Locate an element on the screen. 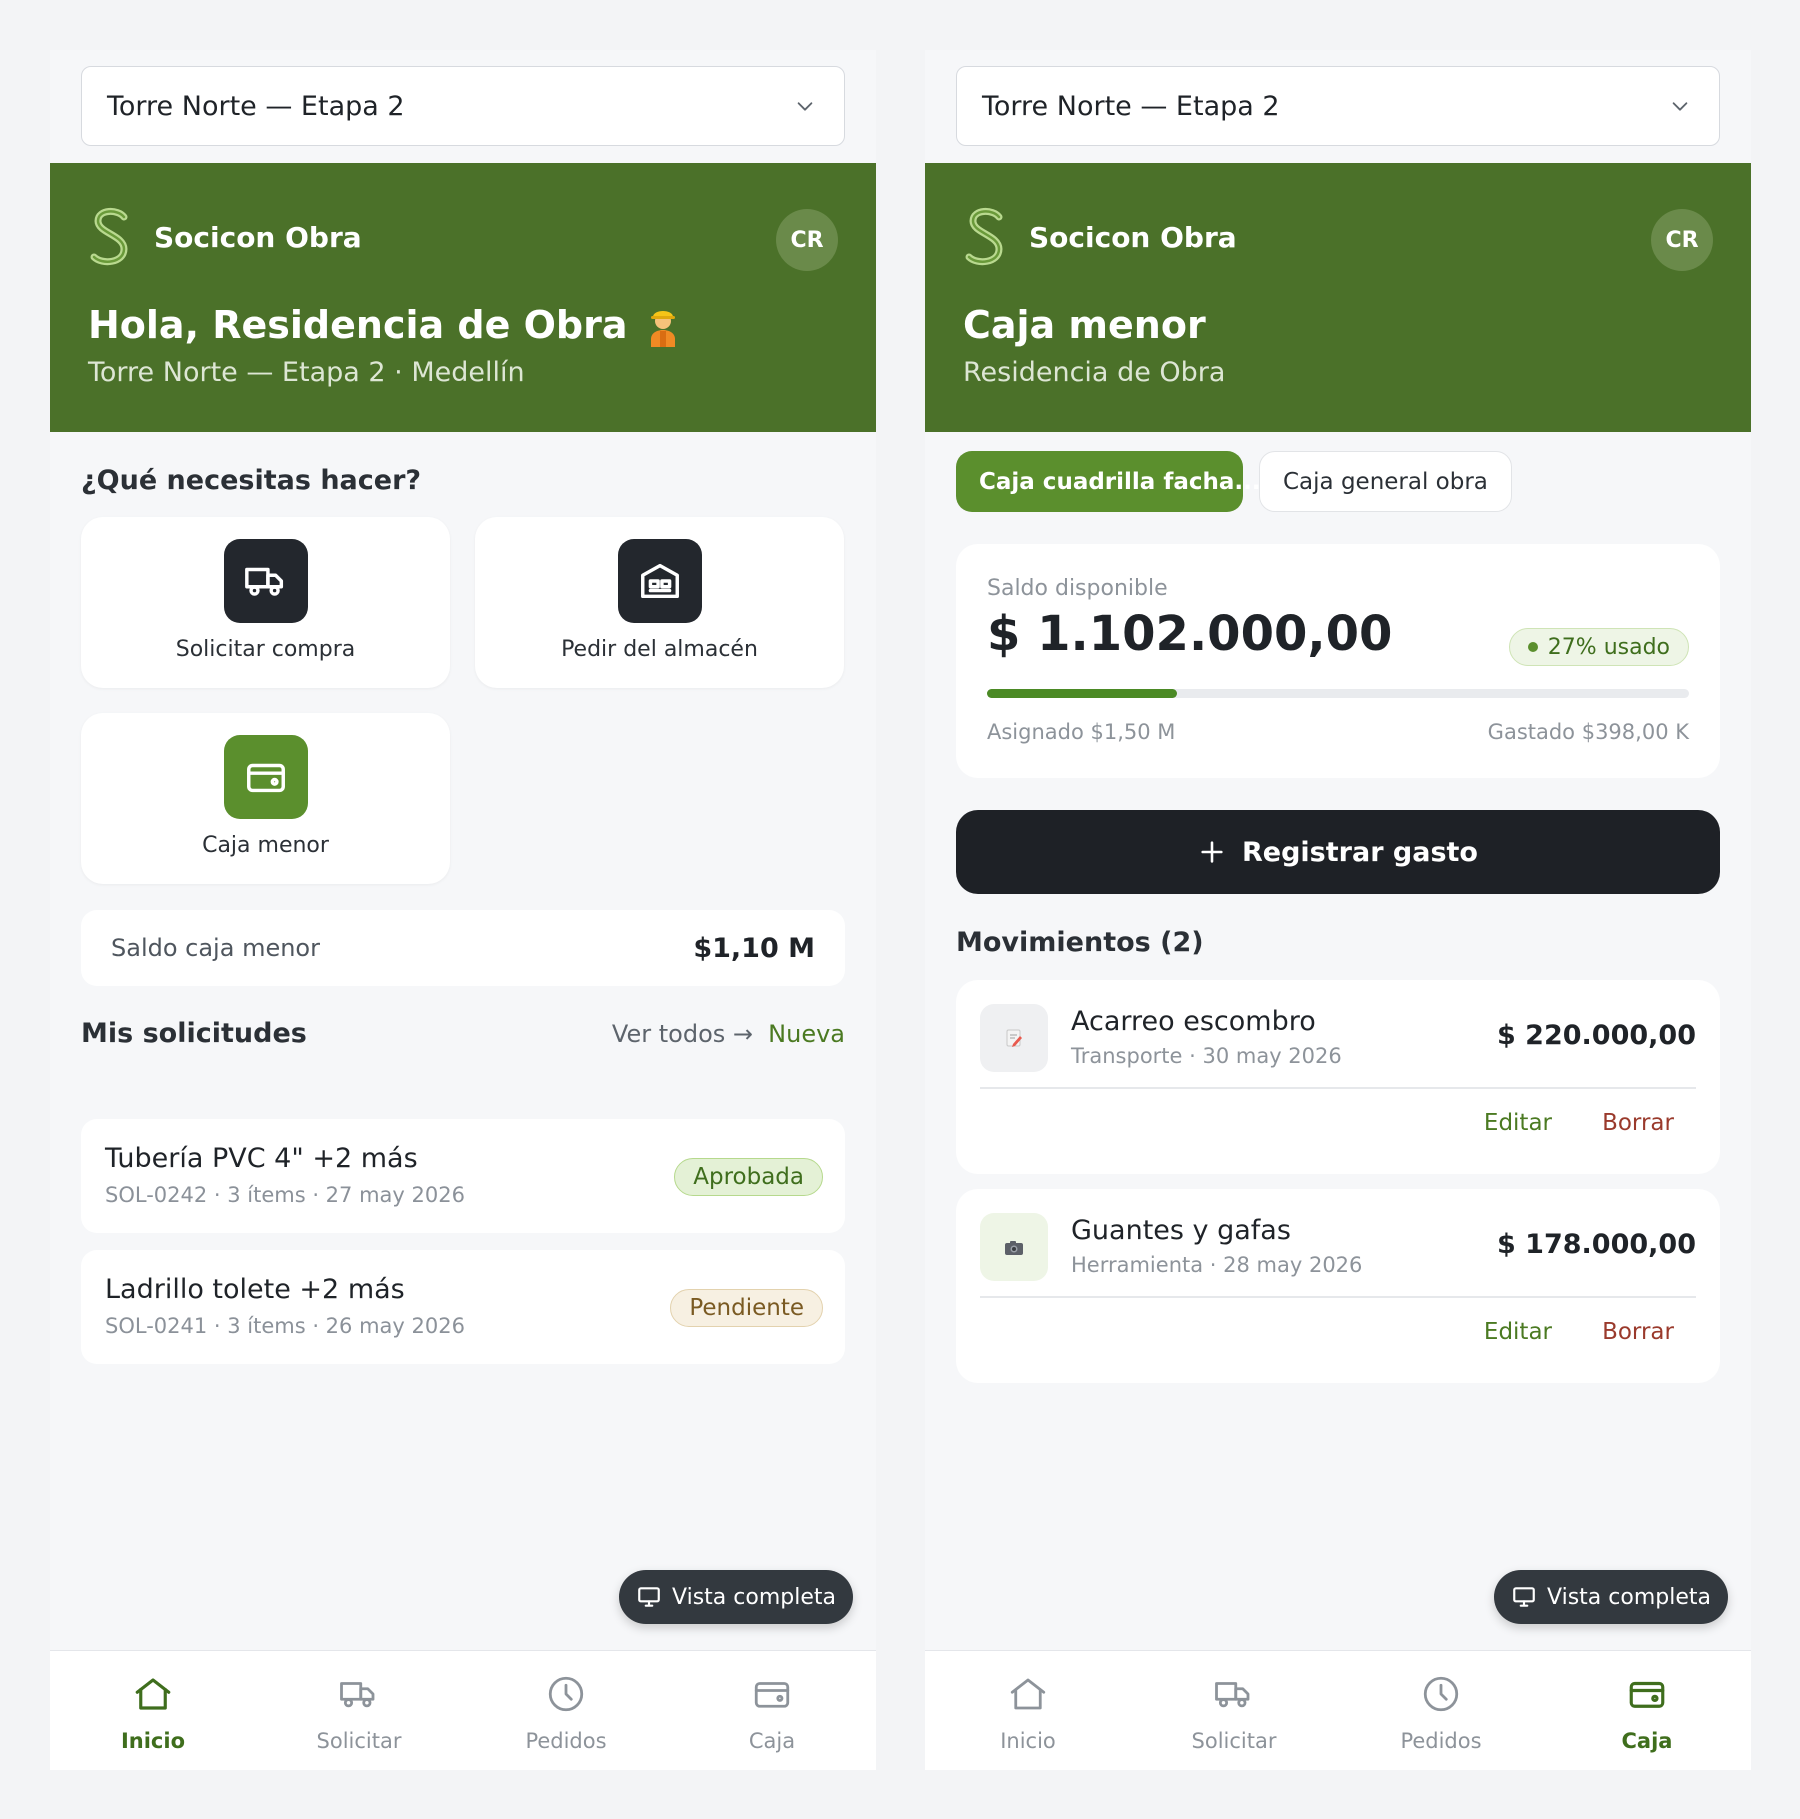 This screenshot has height=1819, width=1800. nav-label: Solicitar is located at coordinates (1234, 1741).